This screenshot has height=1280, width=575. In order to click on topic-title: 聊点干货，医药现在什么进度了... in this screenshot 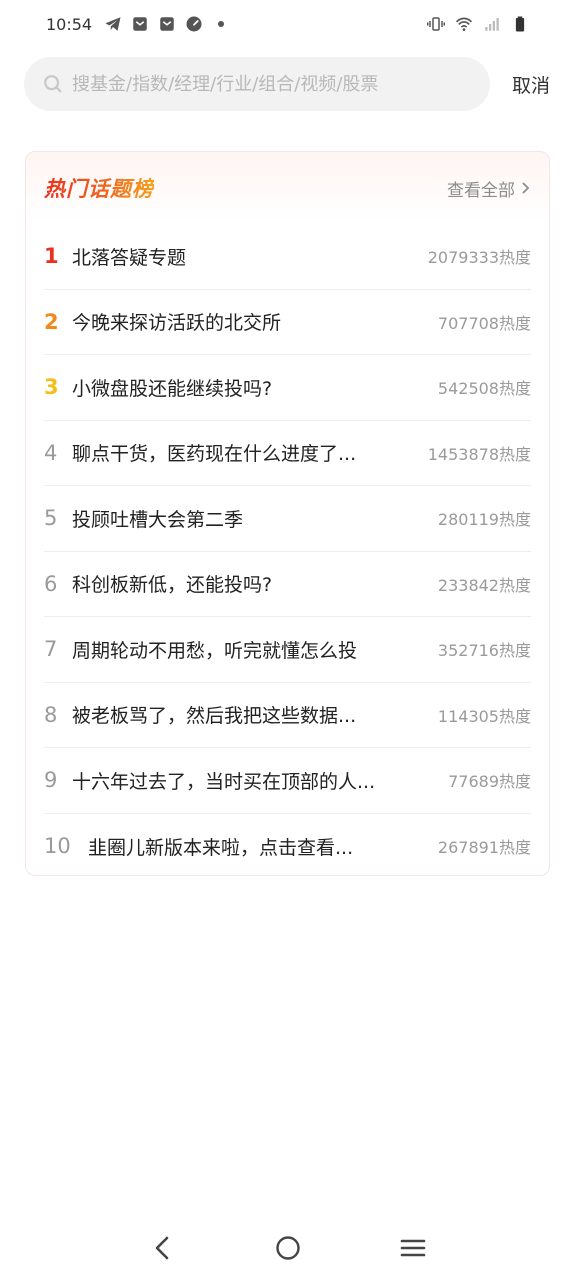, I will do `click(214, 454)`.